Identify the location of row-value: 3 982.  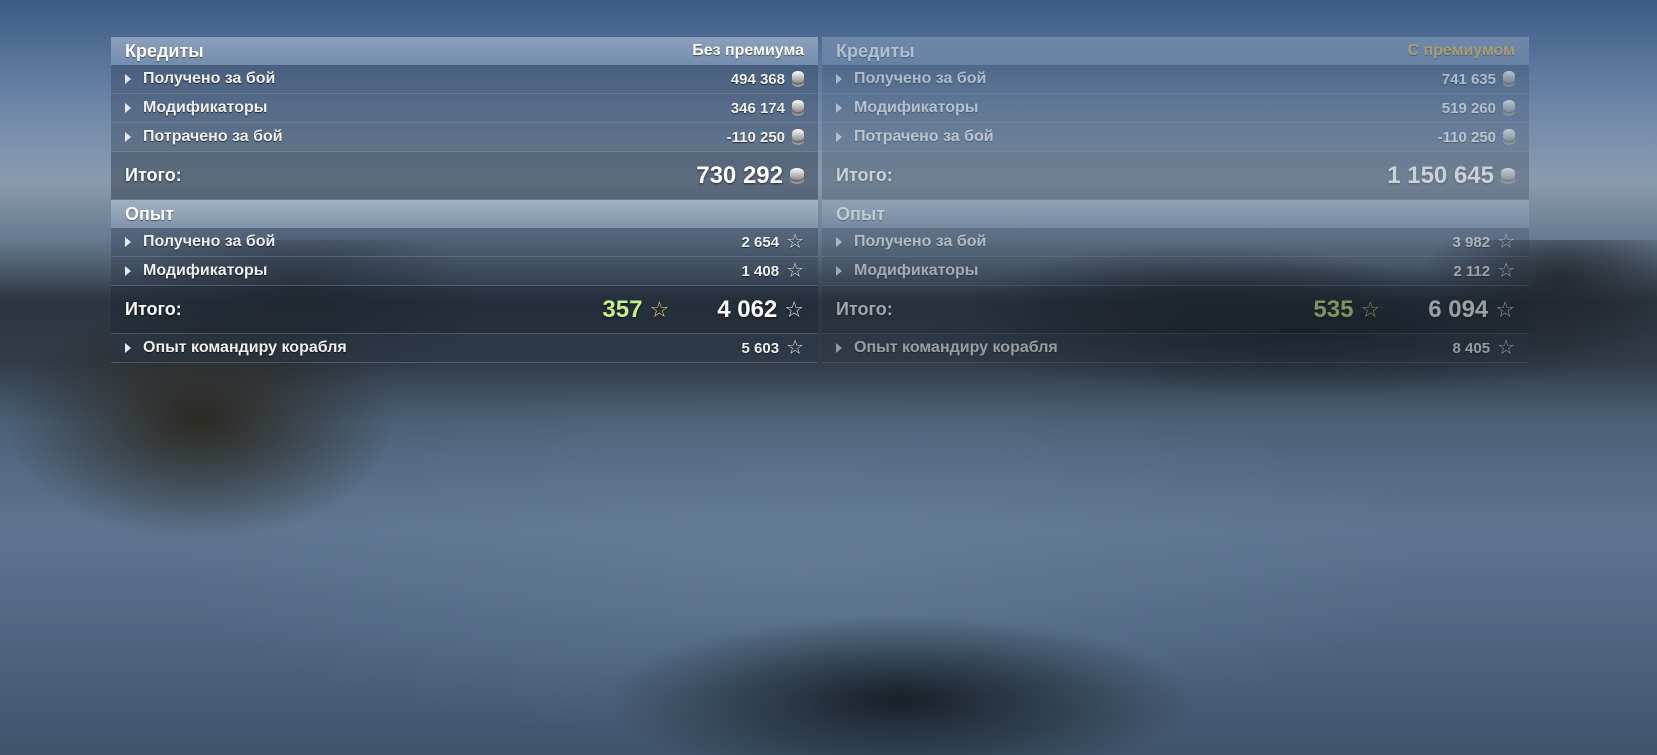
(1471, 242).